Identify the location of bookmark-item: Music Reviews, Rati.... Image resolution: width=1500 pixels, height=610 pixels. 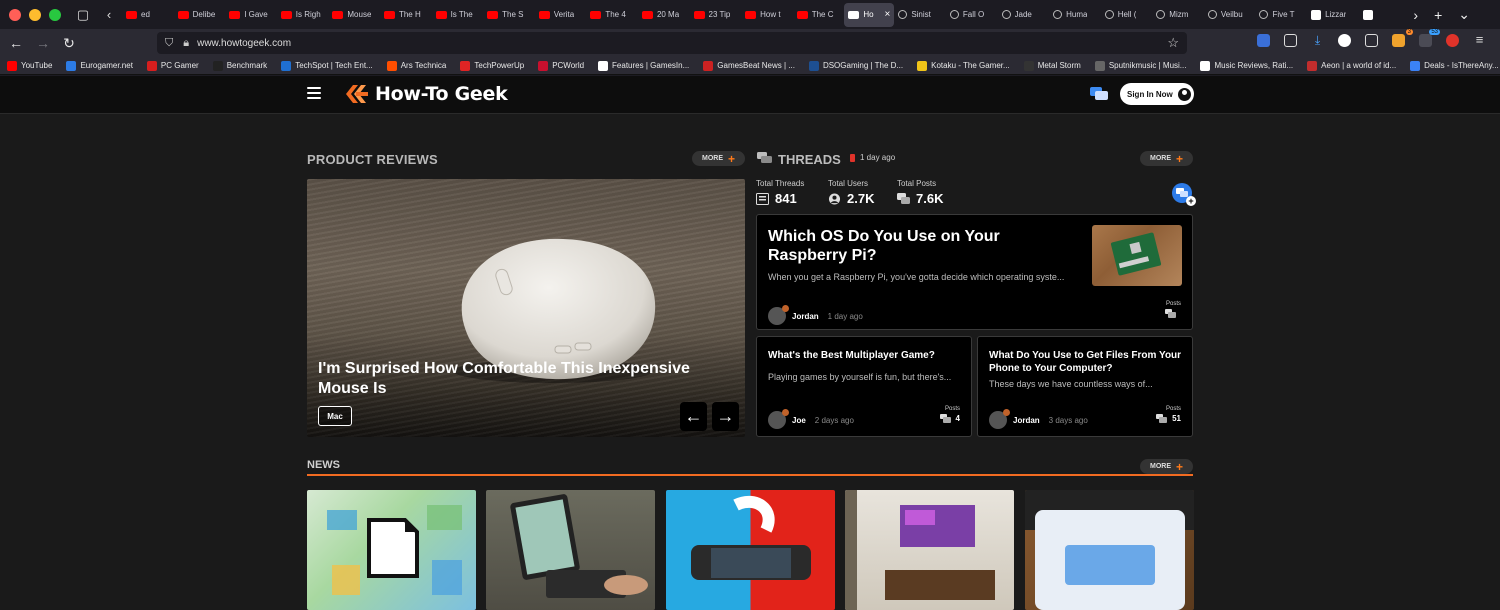
(1246, 65).